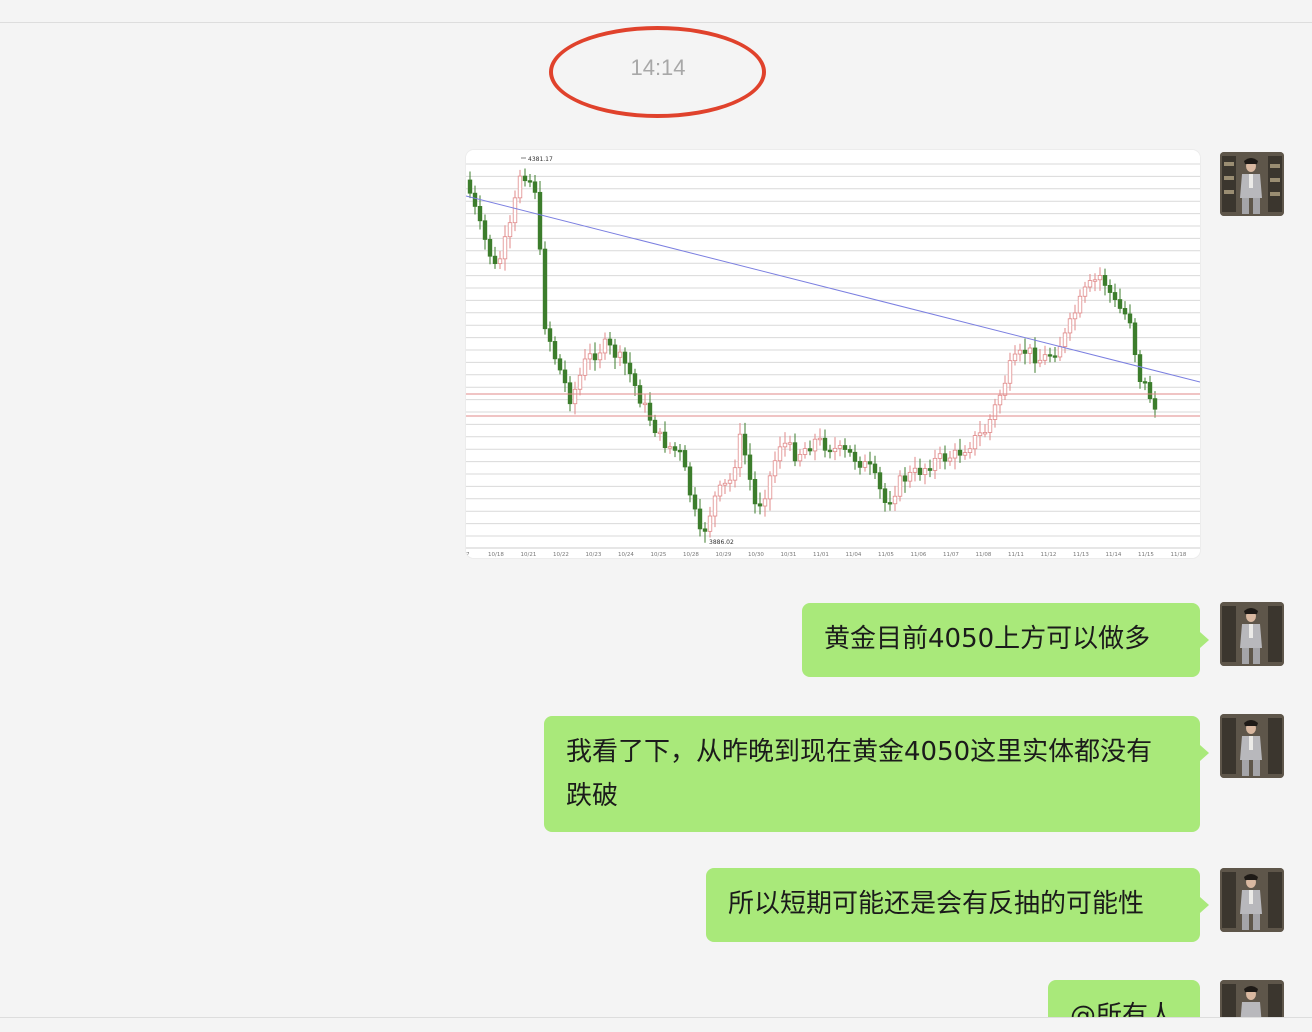 This screenshot has width=1312, height=1032. I want to click on chart-date-tick: 11/01, so click(821, 555).